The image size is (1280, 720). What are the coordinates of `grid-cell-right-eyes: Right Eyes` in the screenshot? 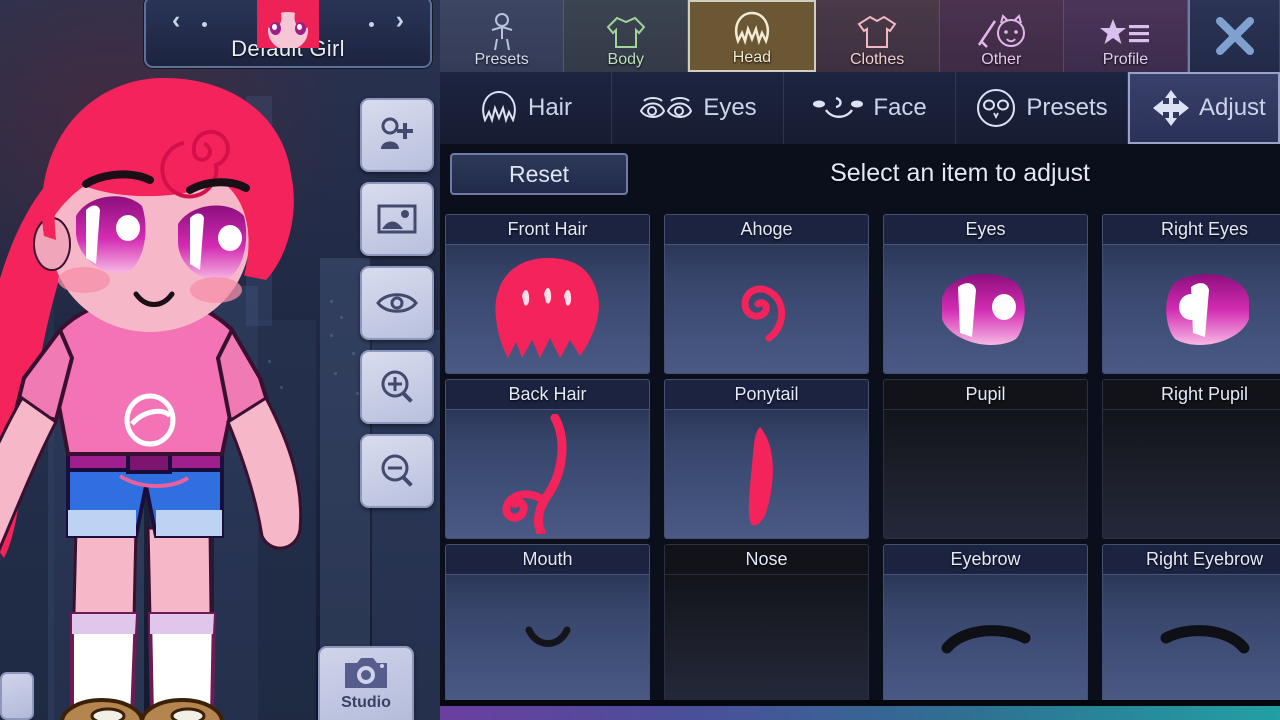 It's located at (1191, 294).